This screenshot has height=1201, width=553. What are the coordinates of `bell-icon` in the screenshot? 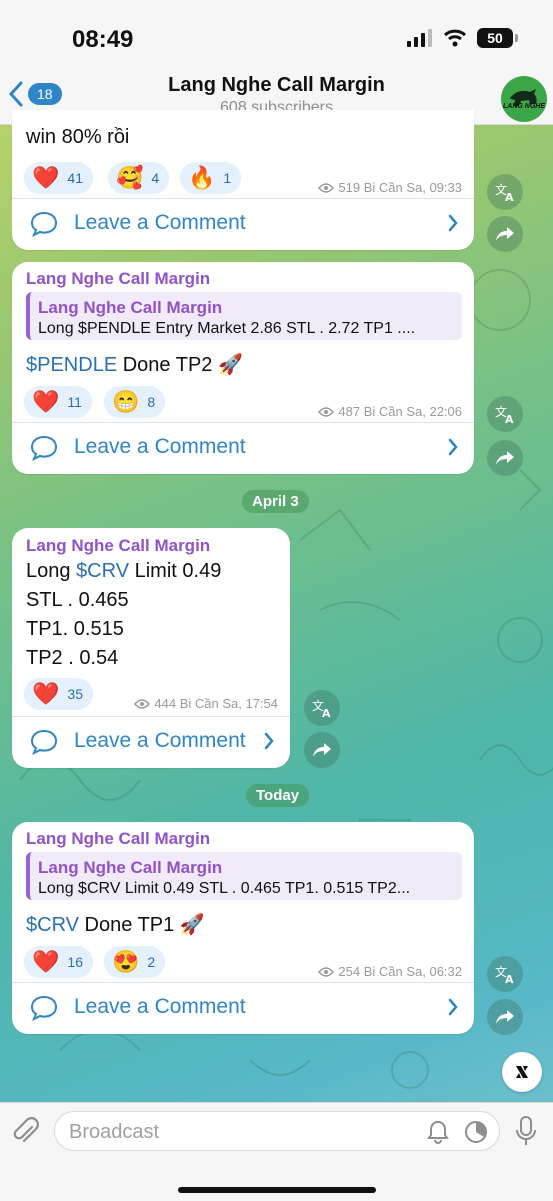 It's located at (438, 1132).